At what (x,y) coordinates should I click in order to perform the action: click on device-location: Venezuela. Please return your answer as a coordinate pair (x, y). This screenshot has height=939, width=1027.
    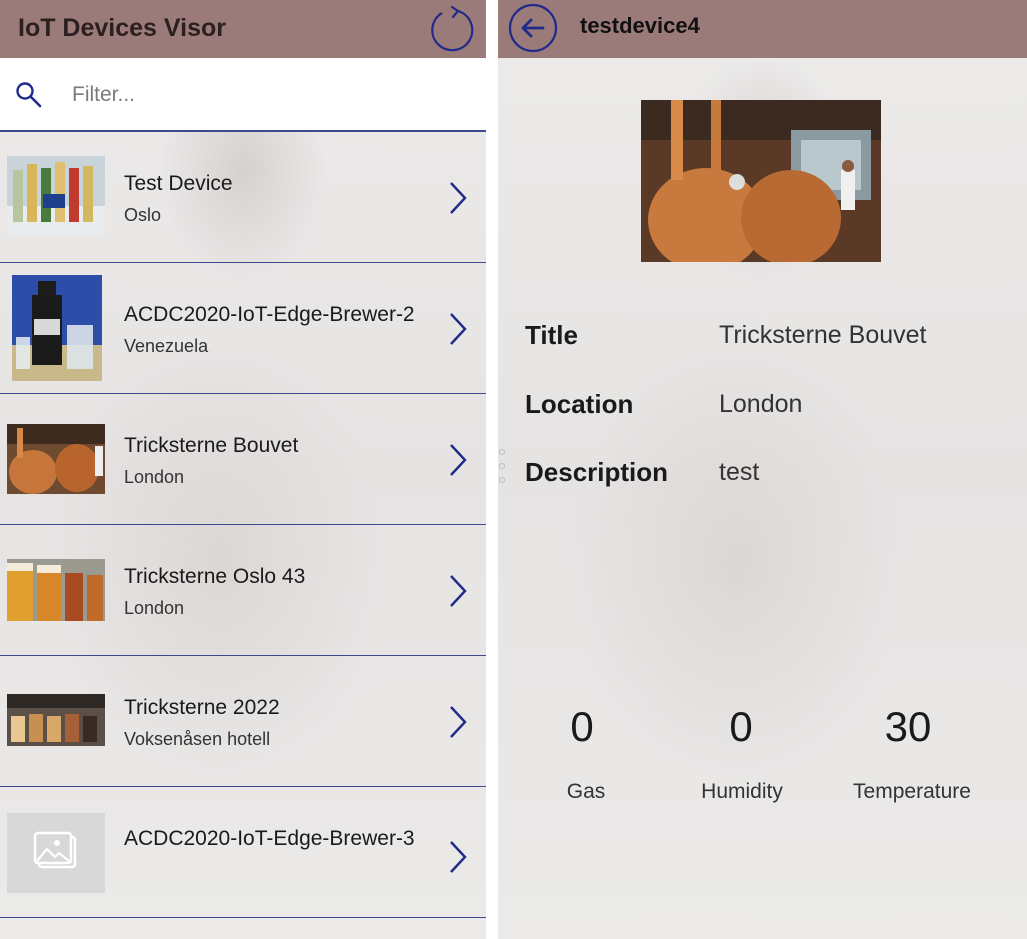
    Looking at the image, I should click on (166, 346).